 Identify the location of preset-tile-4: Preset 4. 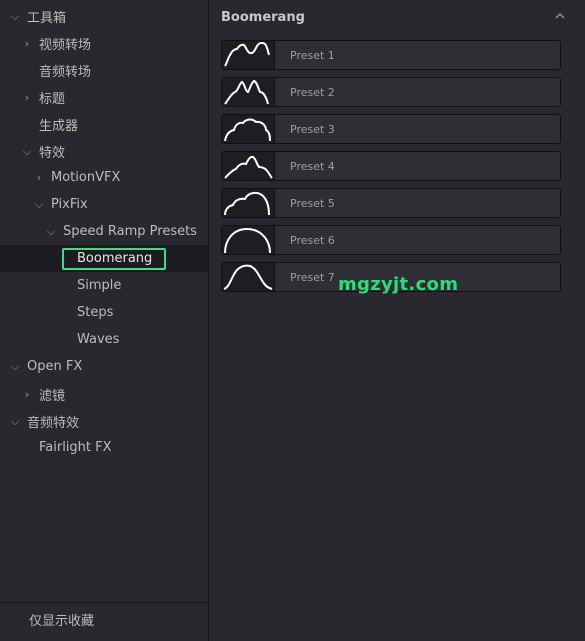
(391, 166).